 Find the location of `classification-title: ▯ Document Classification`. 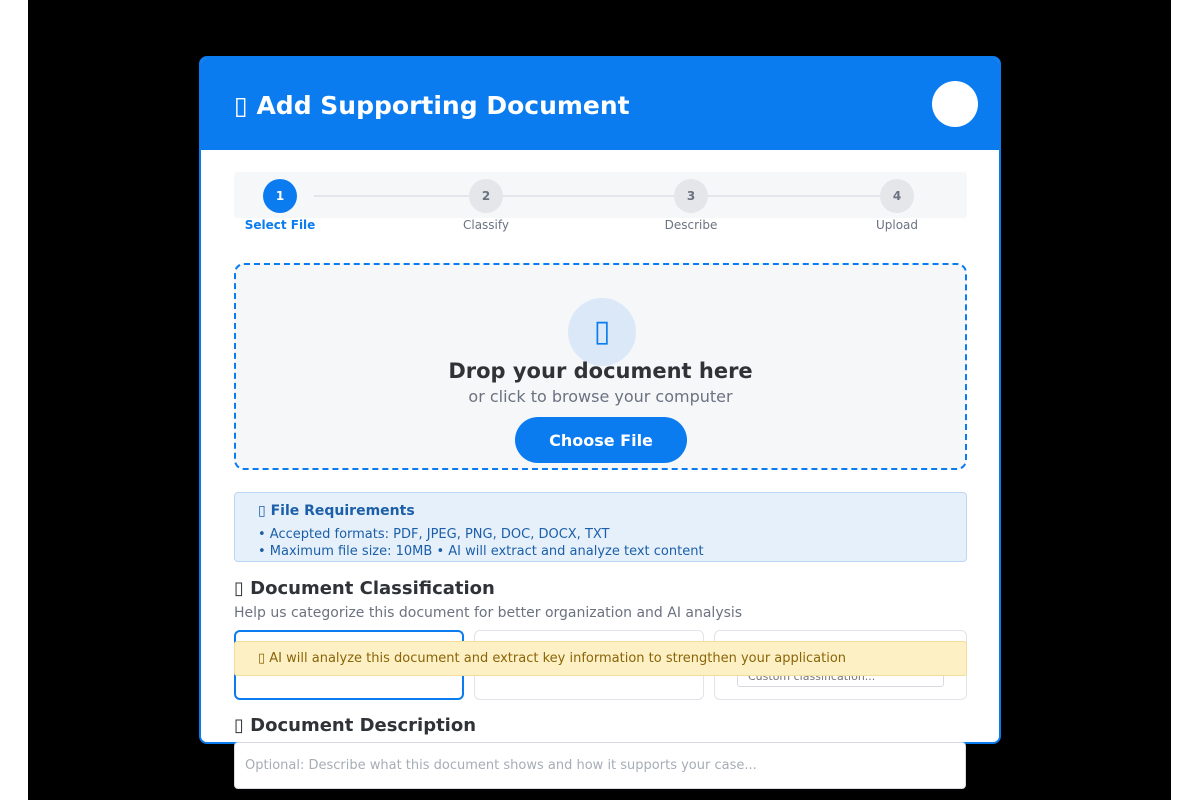

classification-title: ▯ Document Classification is located at coordinates (364, 588).